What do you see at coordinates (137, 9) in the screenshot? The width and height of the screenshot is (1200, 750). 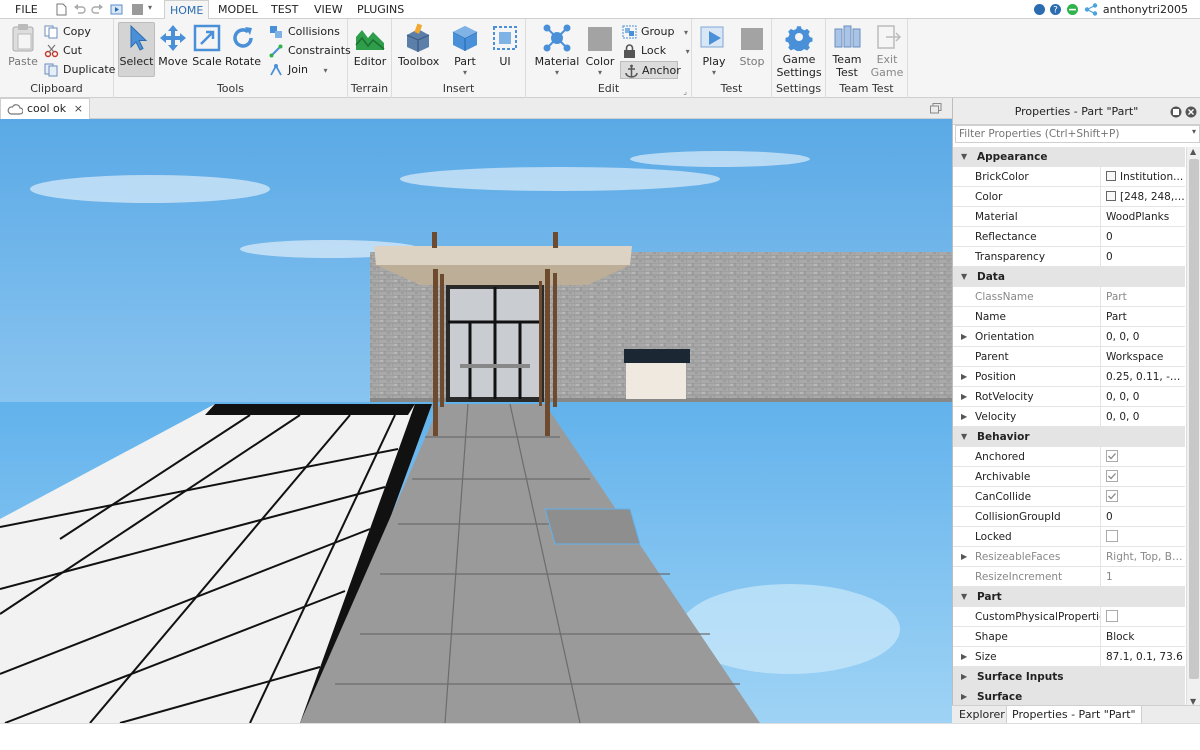 I see `stop-icon` at bounding box center [137, 9].